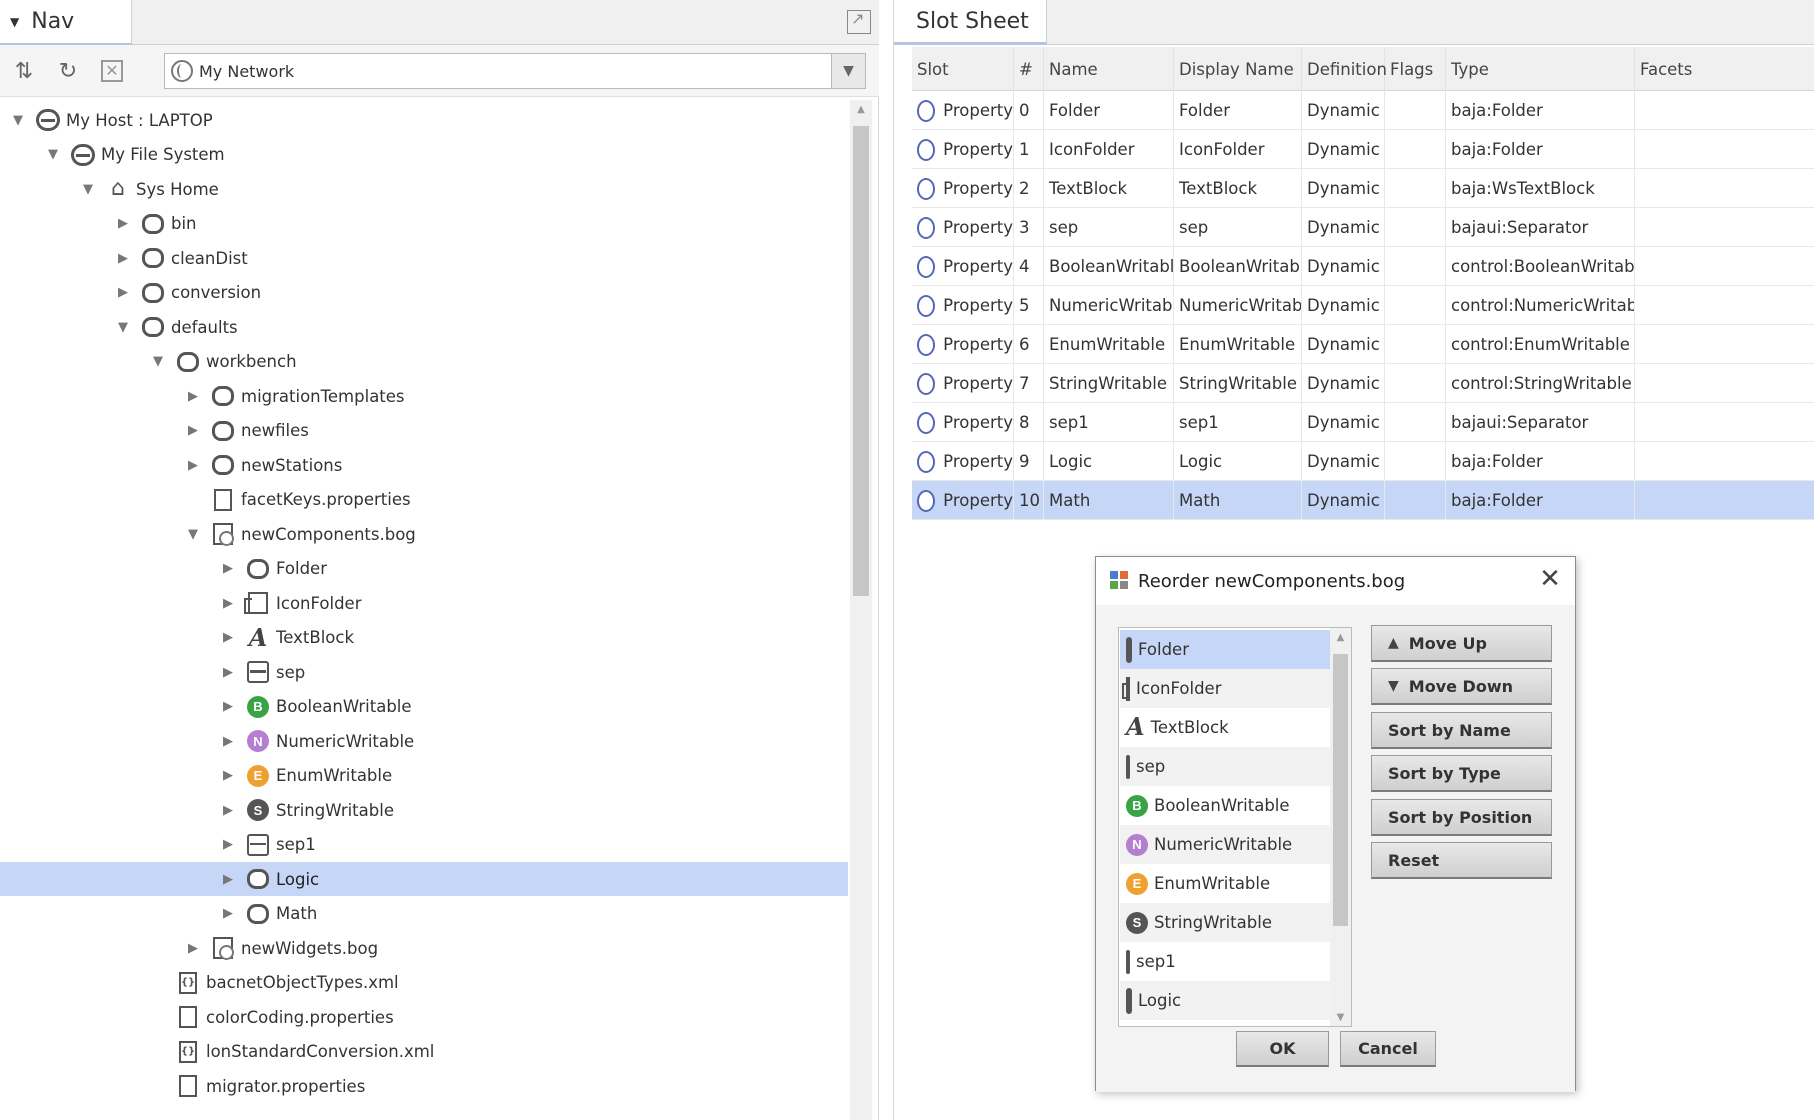 This screenshot has height=1120, width=1814. What do you see at coordinates (425, 155) in the screenshot?
I see `tree-node: ▼ My File System` at bounding box center [425, 155].